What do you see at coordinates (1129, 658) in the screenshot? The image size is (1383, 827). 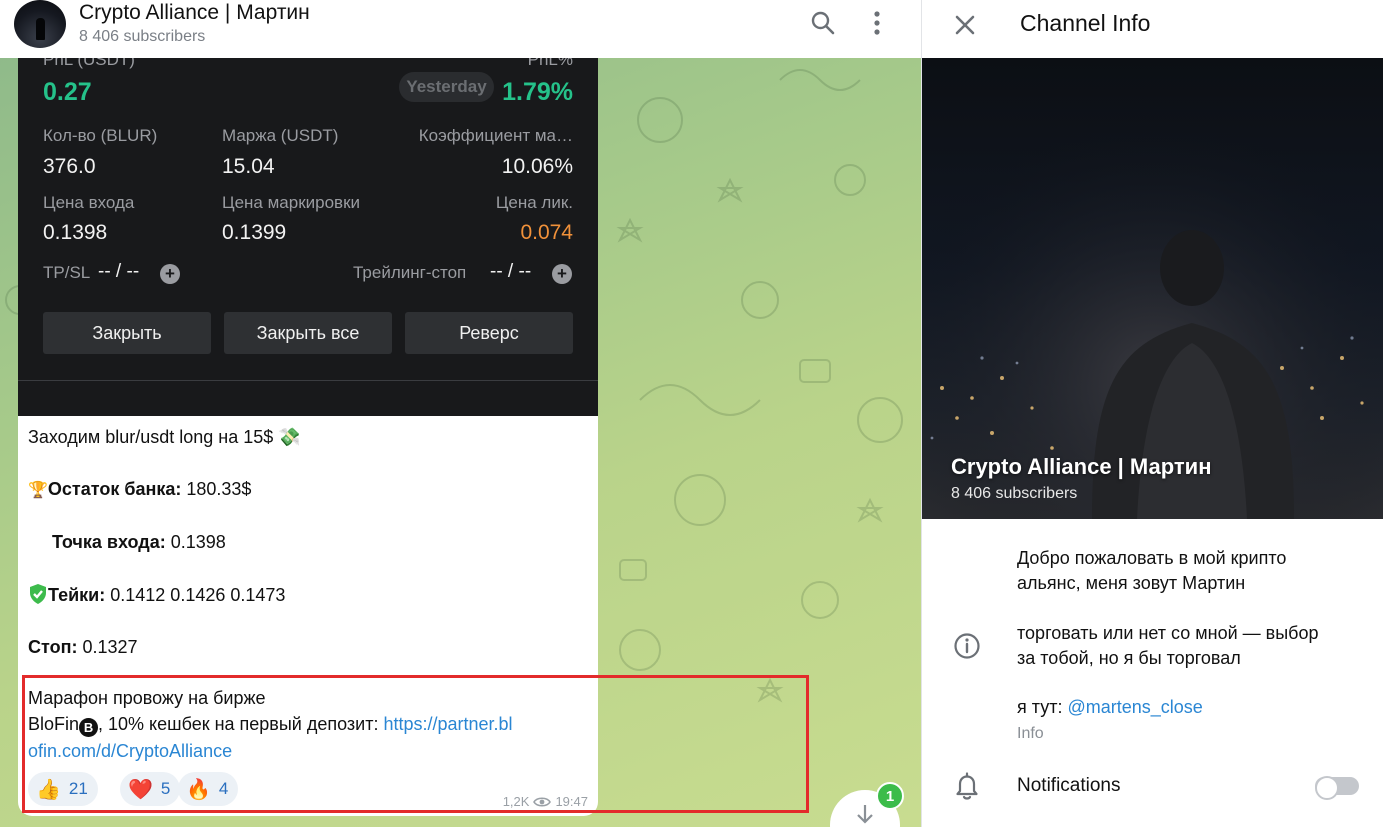 I see `description-line-4: за тобой, но я бы торговал` at bounding box center [1129, 658].